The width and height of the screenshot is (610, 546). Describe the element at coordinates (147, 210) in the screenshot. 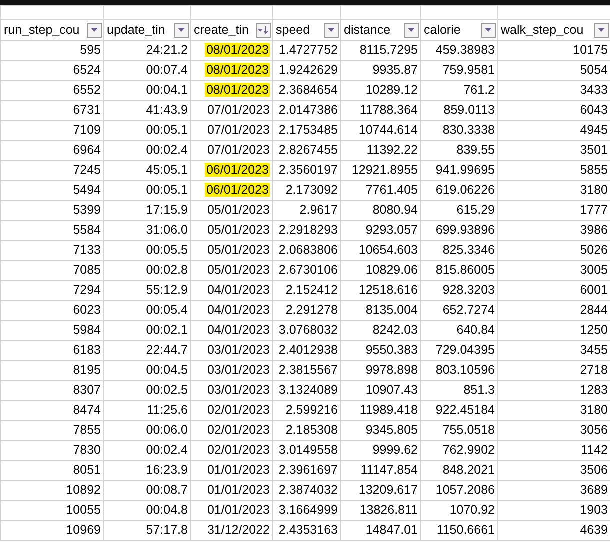

I see `table-cell: 17:15.9` at that location.